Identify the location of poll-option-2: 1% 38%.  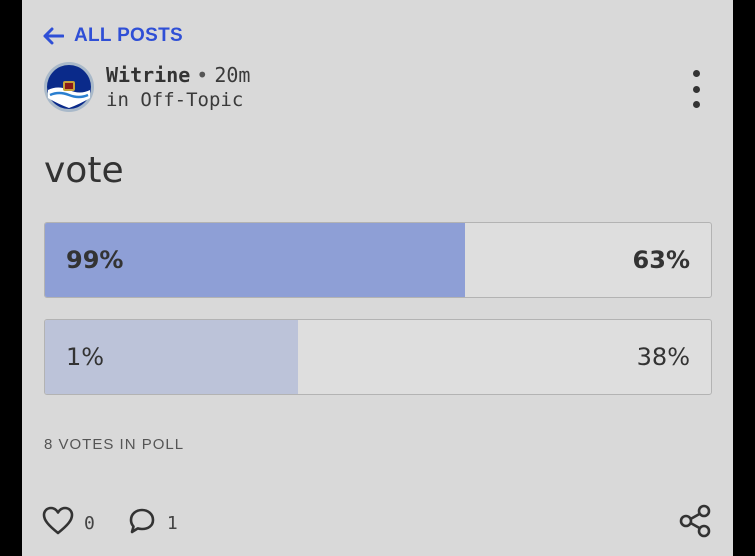
(378, 357).